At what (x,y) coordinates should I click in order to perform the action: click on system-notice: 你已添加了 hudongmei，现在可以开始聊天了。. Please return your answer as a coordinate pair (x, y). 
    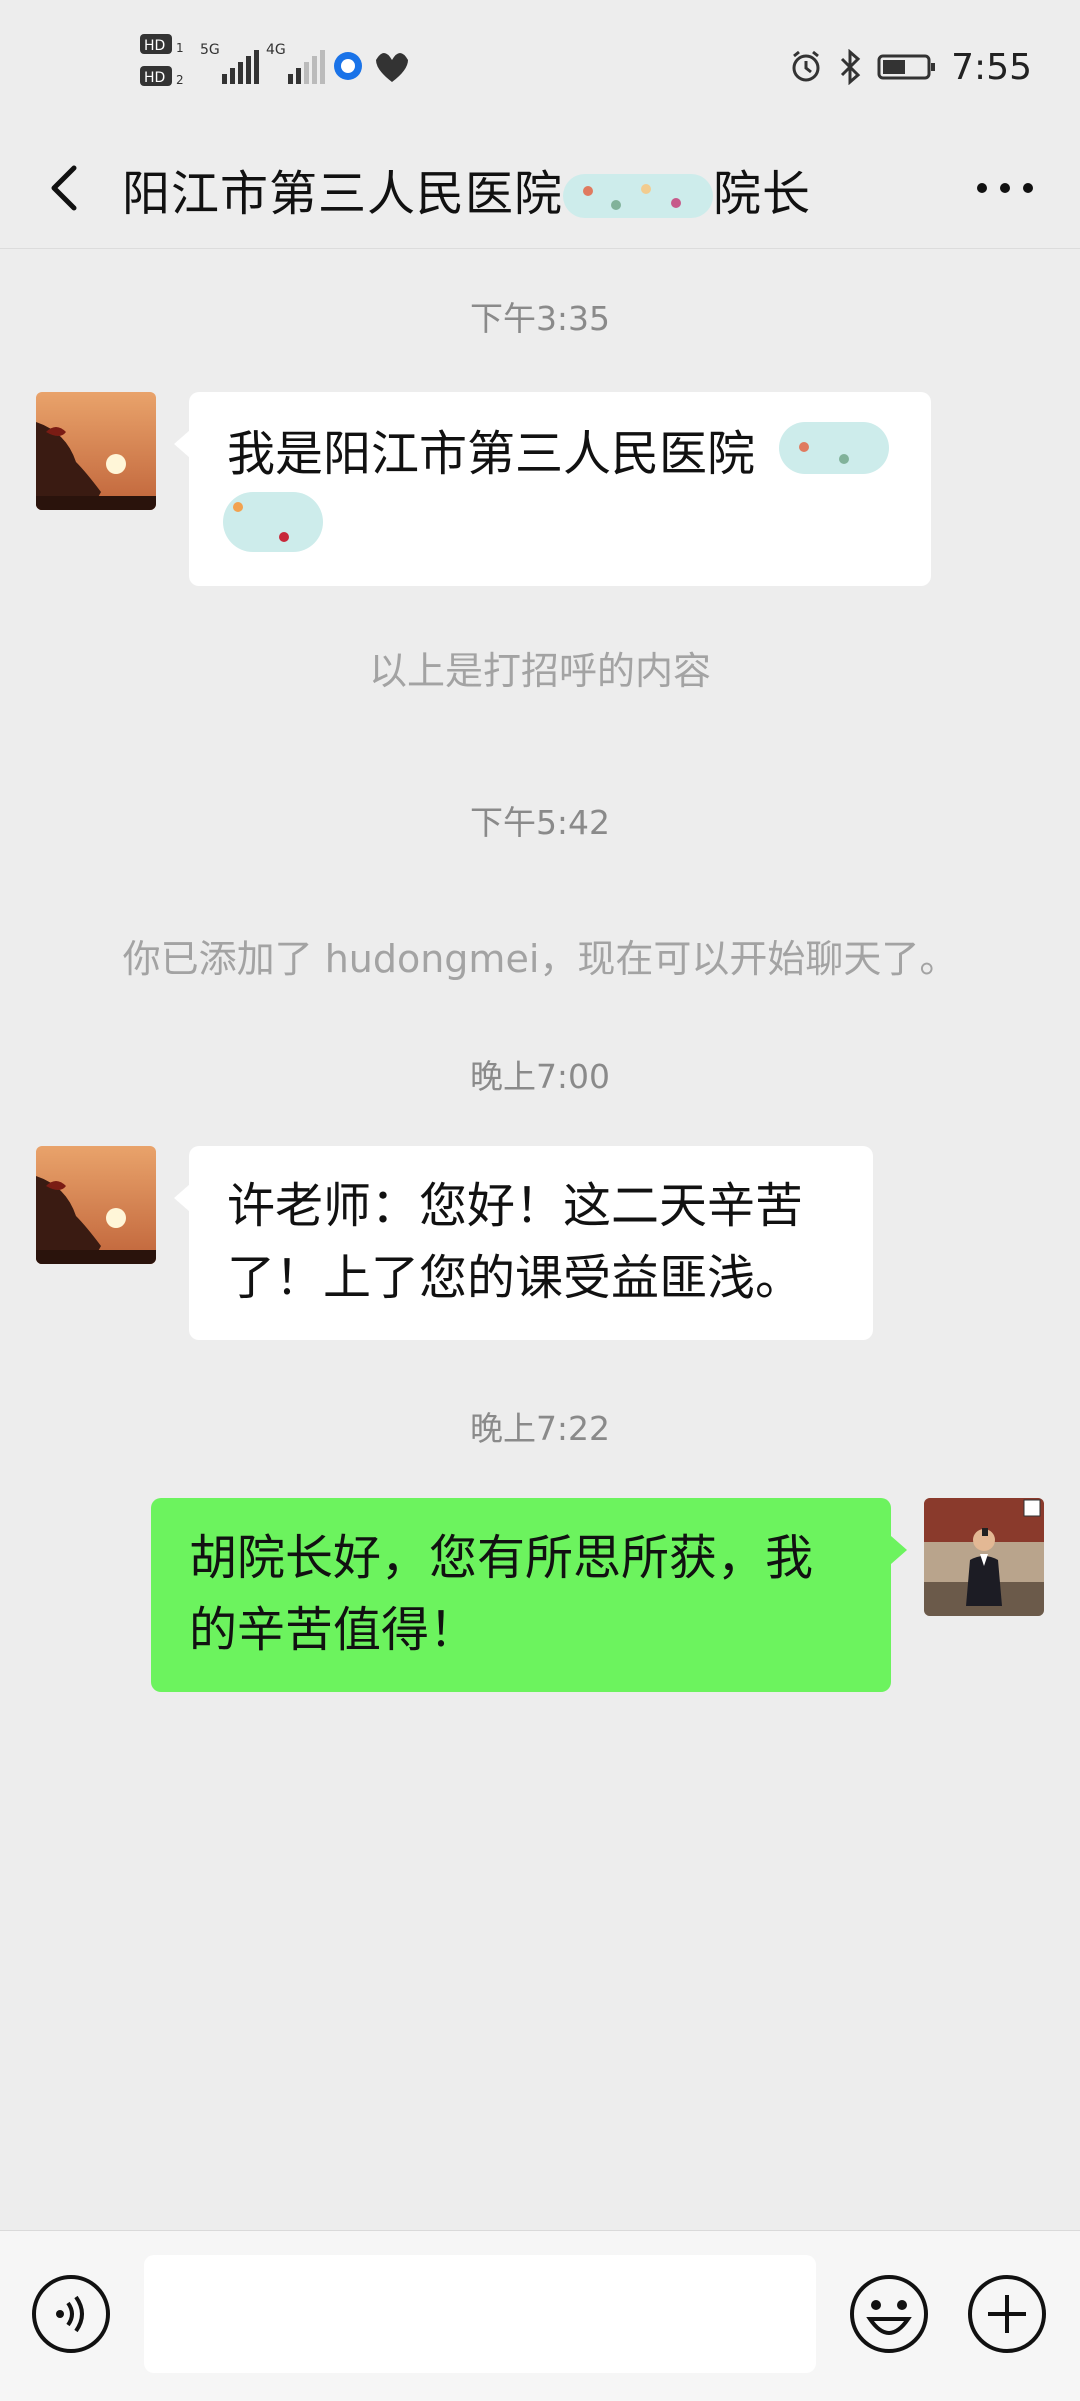
    Looking at the image, I should click on (540, 959).